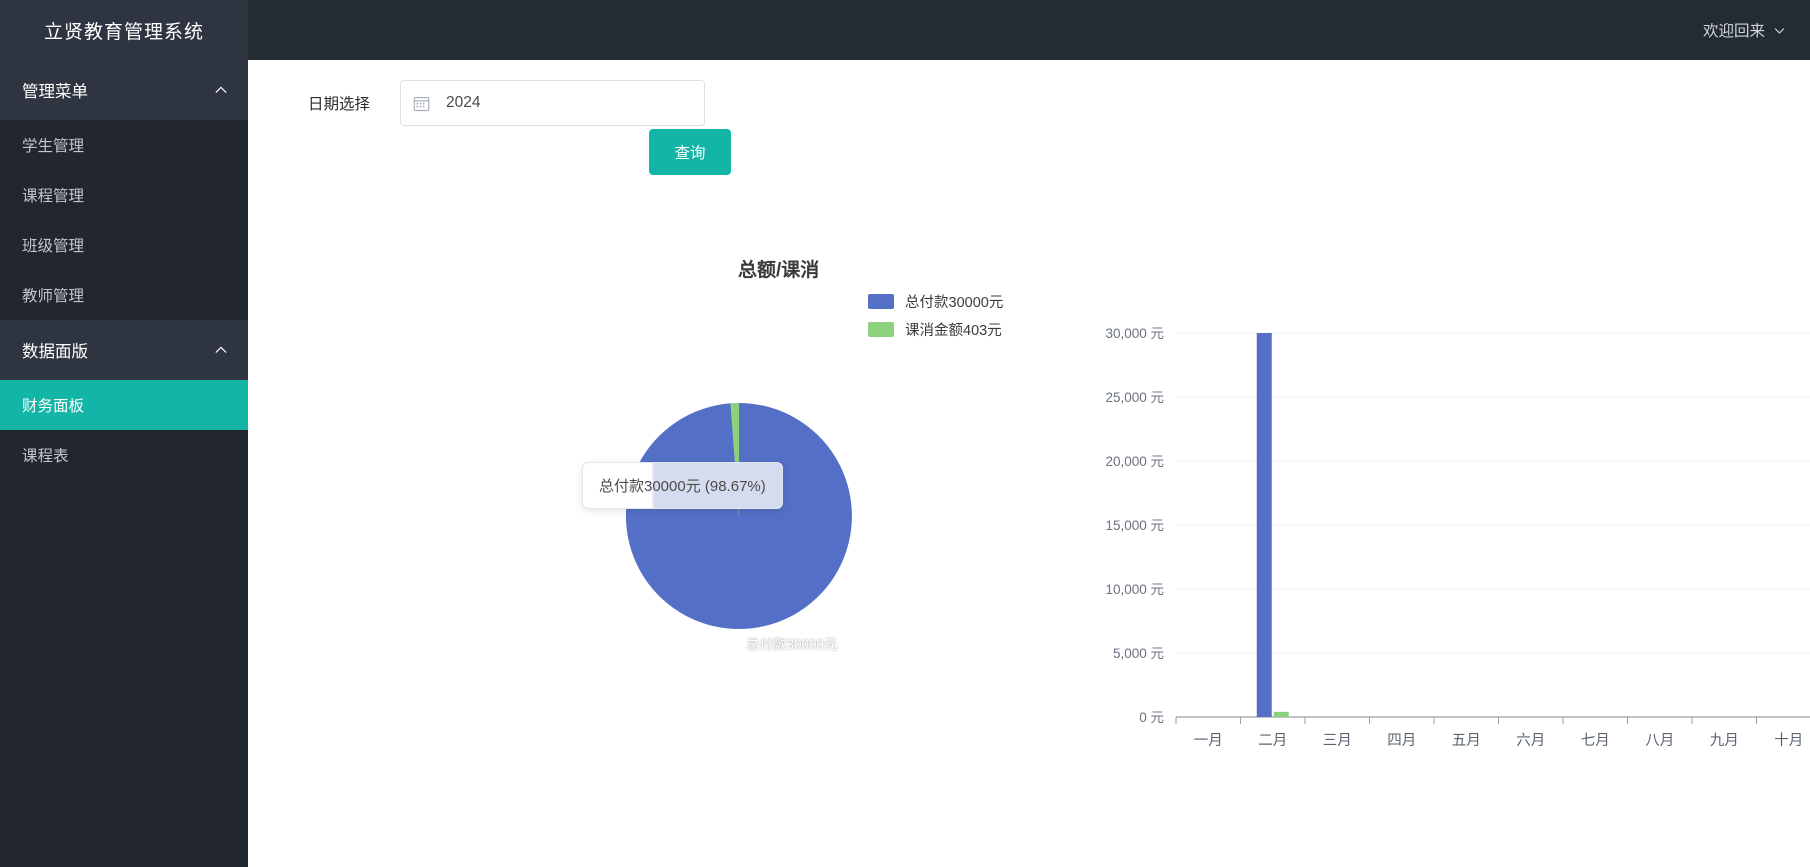 The width and height of the screenshot is (1810, 867). Describe the element at coordinates (1788, 740) in the screenshot. I see `x-axis-tick-label: 十月` at that location.